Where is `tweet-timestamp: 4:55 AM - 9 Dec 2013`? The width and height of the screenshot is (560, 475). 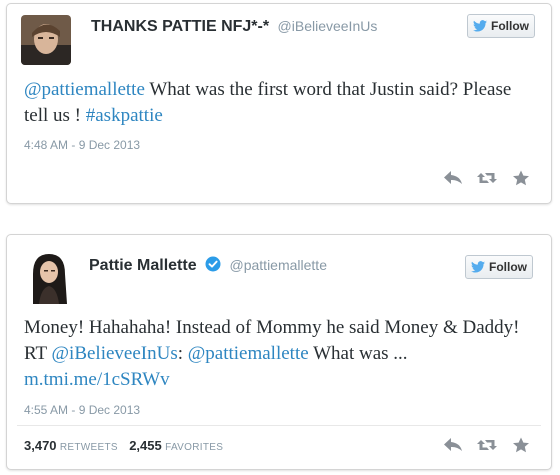
tweet-timestamp: 4:55 AM - 9 Dec 2013 is located at coordinates (82, 410).